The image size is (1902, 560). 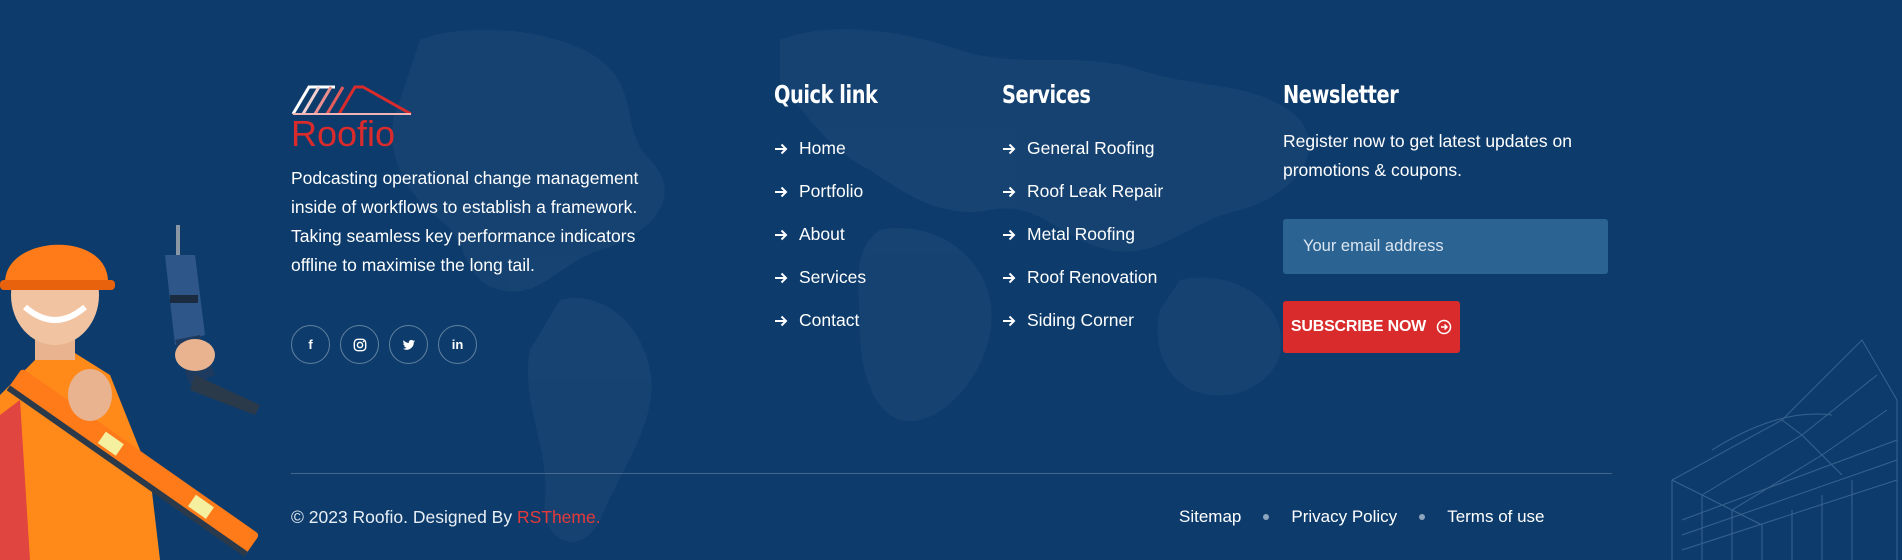 I want to click on rstheme-link: RSTheme., so click(x=559, y=517).